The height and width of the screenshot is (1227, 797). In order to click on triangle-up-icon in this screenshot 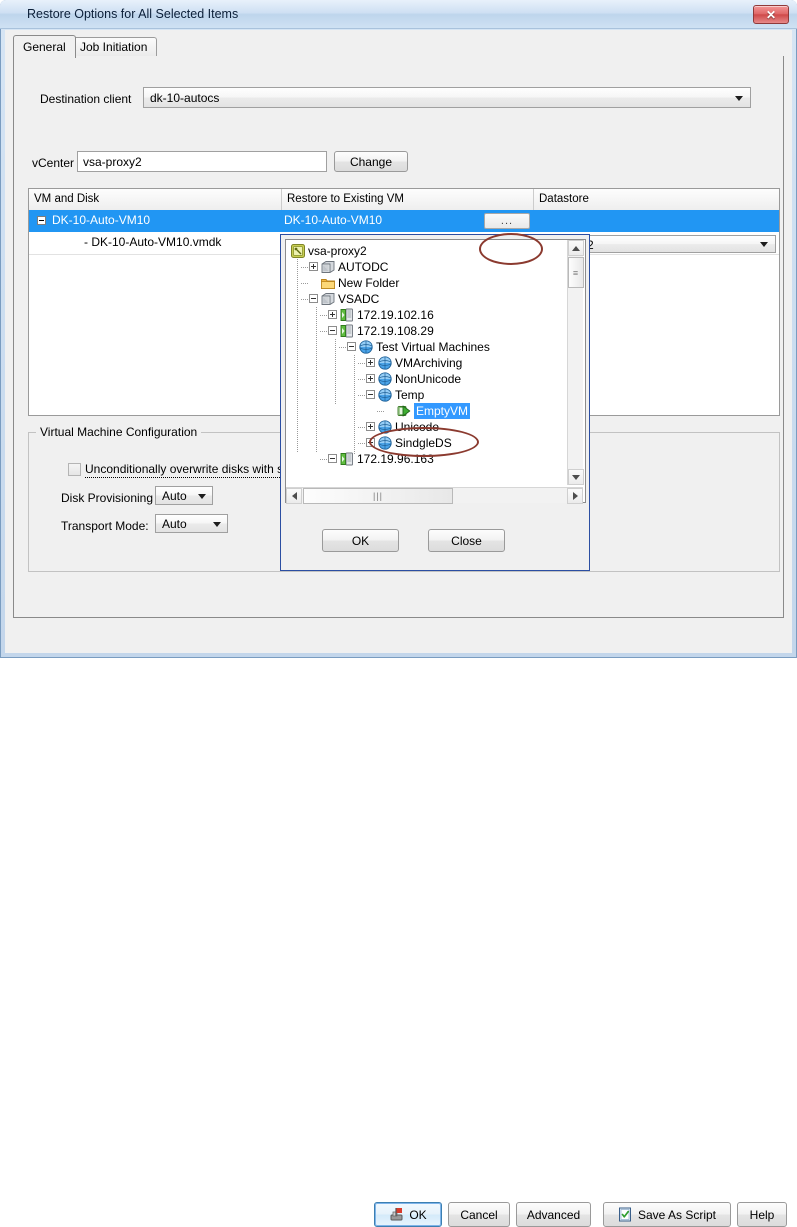, I will do `click(576, 248)`.